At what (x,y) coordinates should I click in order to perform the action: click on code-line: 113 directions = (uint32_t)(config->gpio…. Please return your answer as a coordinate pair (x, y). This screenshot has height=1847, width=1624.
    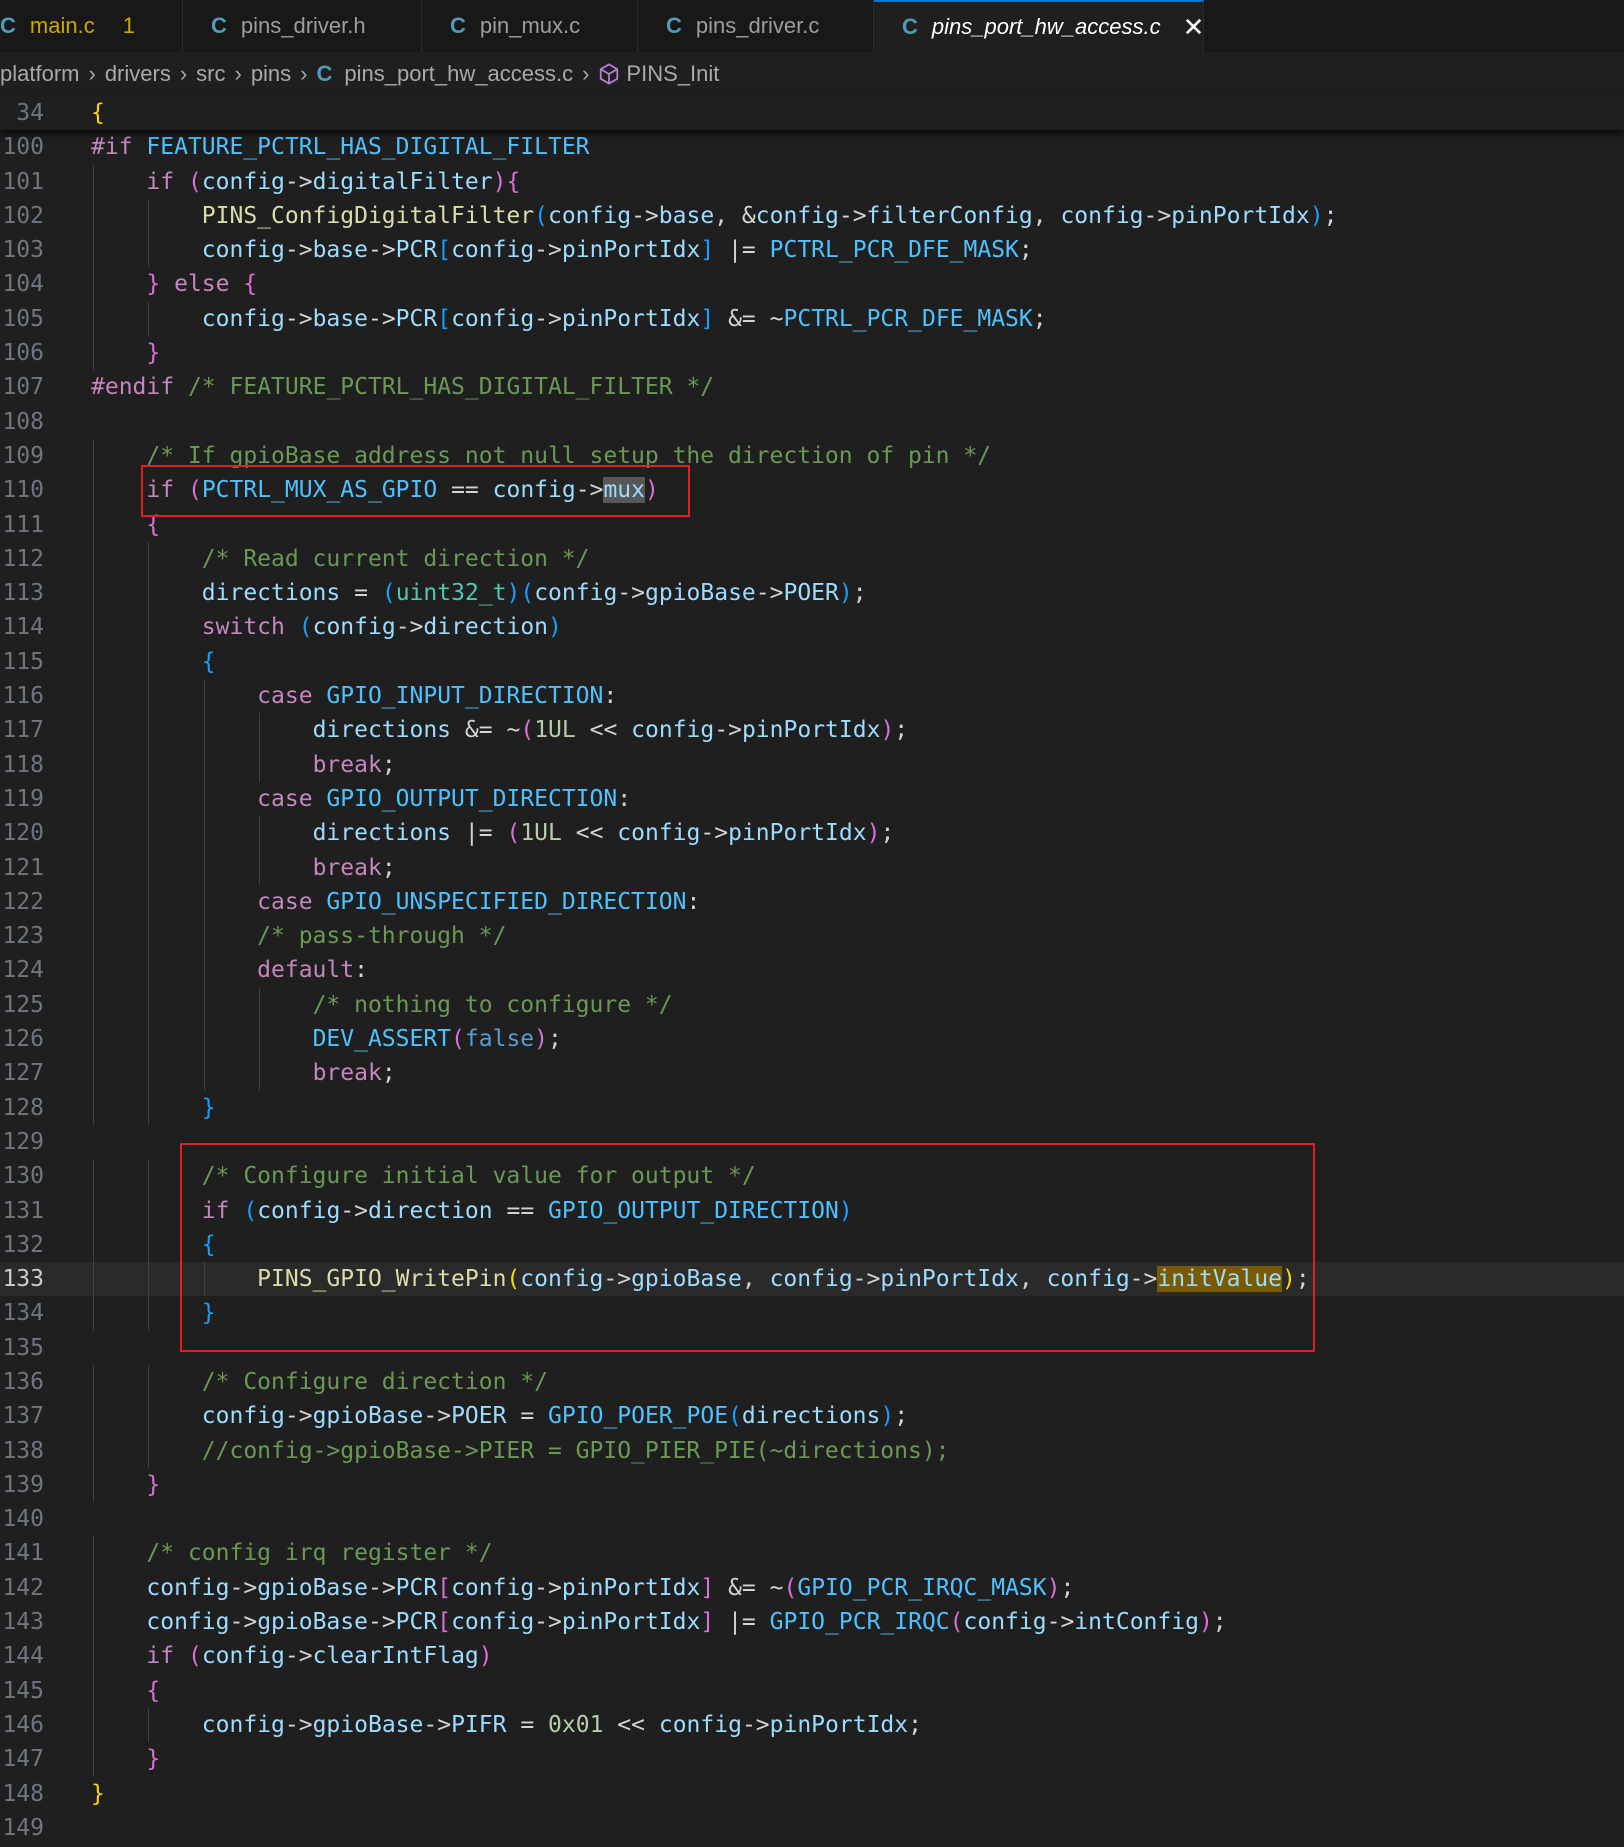
    Looking at the image, I should click on (812, 593).